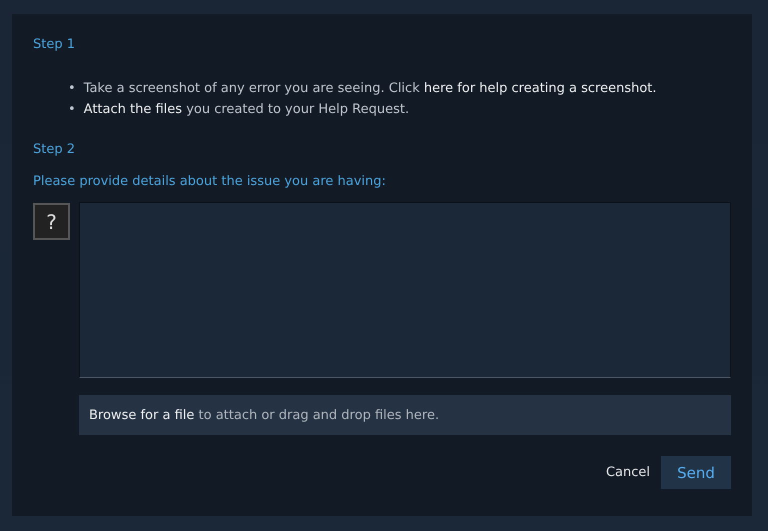 Image resolution: width=768 pixels, height=531 pixels. What do you see at coordinates (54, 149) in the screenshot?
I see `step-heading: Step 2` at bounding box center [54, 149].